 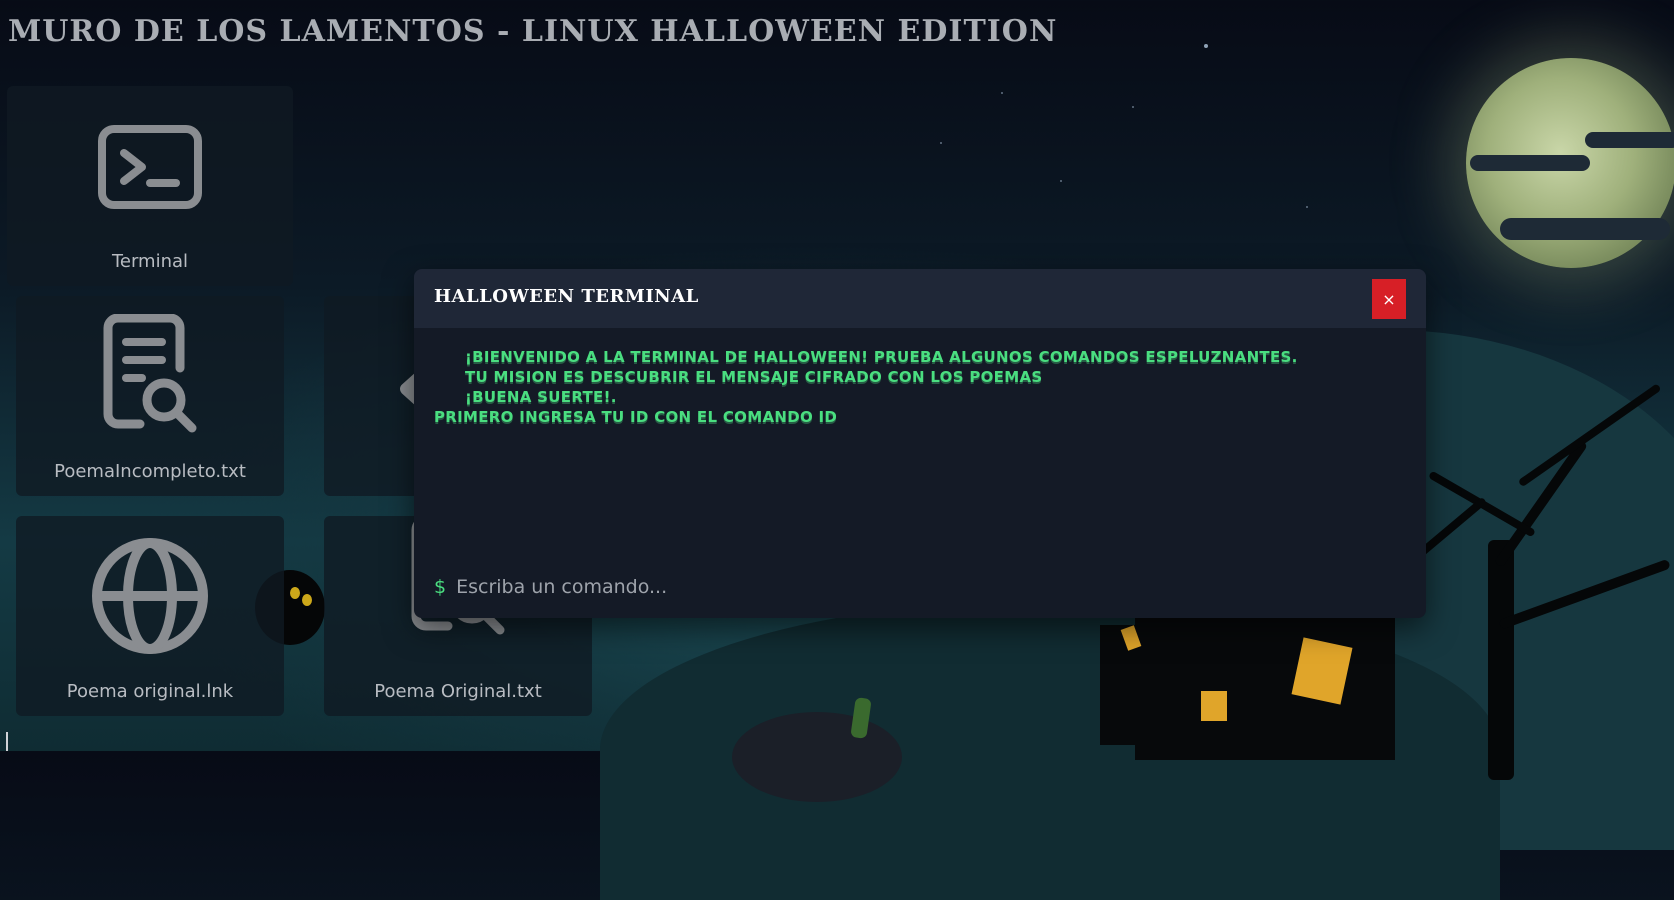 What do you see at coordinates (817, 757) in the screenshot?
I see `pumpkin` at bounding box center [817, 757].